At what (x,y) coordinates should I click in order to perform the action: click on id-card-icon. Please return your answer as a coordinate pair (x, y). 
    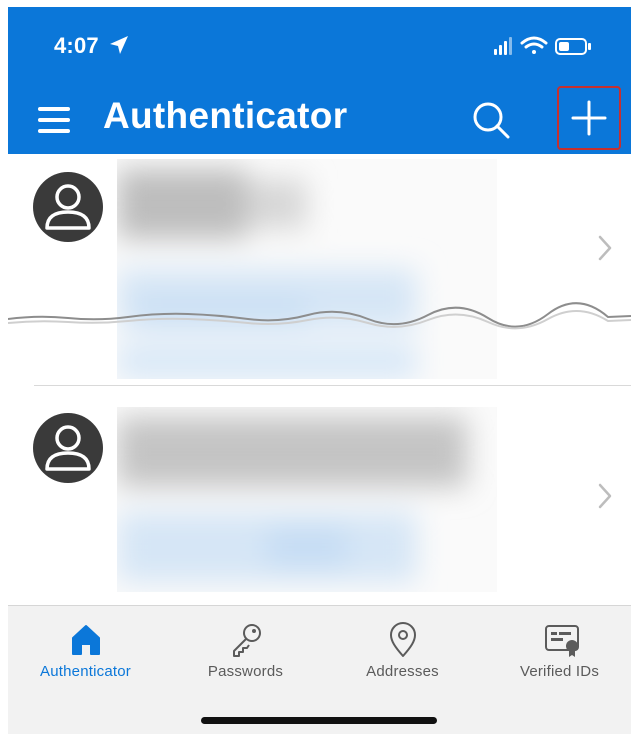
    Looking at the image, I should click on (562, 641).